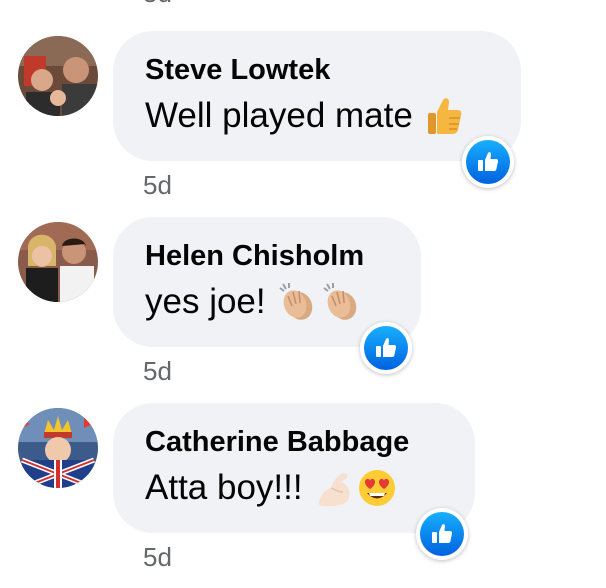 The height and width of the screenshot is (588, 606). I want to click on comment-author: Steve Lowtek, so click(317, 70).